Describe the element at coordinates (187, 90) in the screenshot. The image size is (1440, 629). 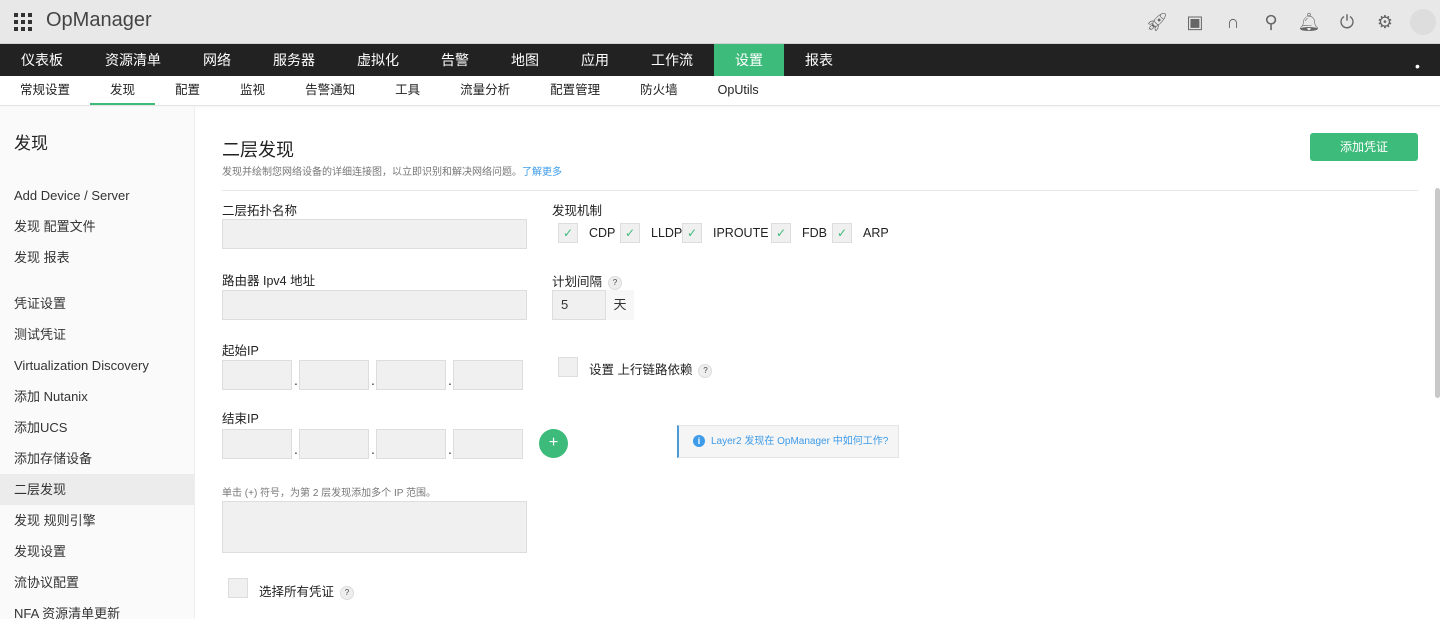
I see `subnav-item: 配置` at that location.